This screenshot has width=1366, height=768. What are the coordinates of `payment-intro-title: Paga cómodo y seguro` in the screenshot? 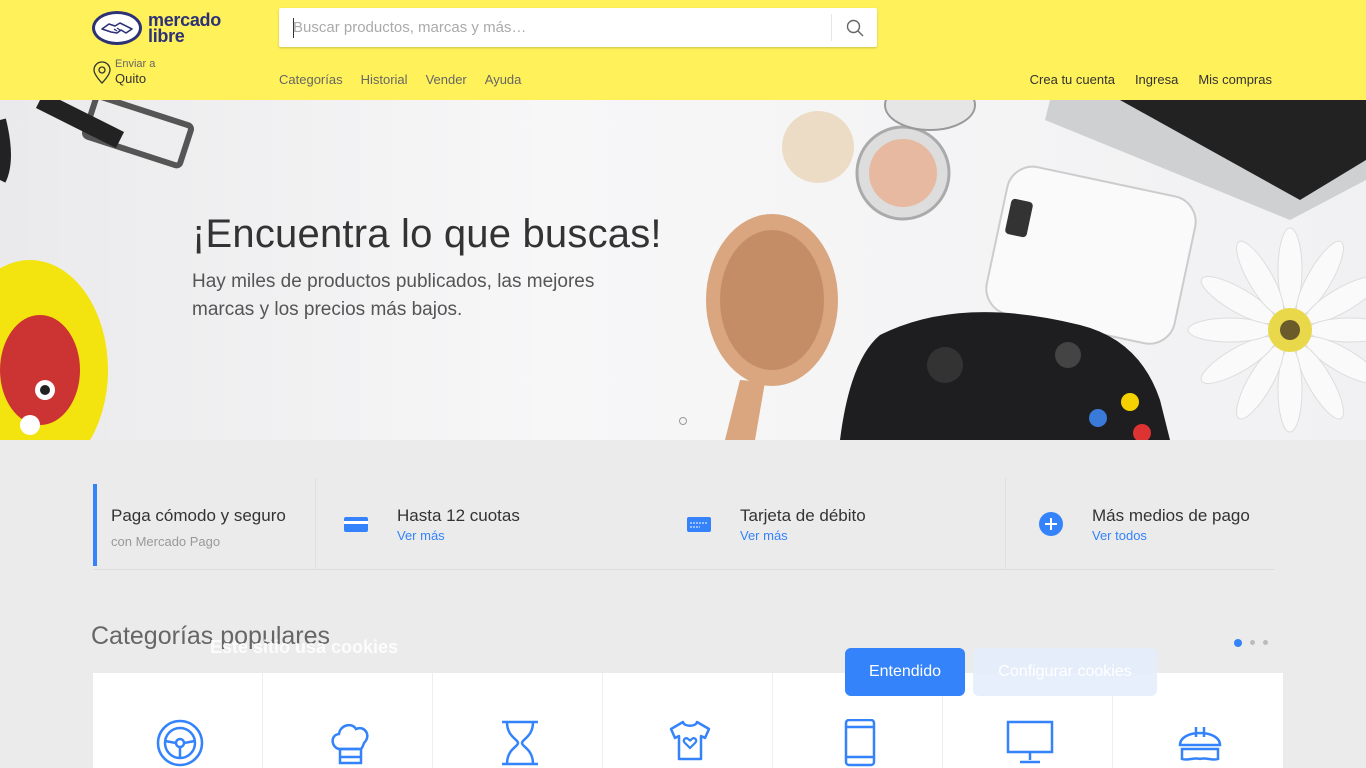 It's located at (198, 515).